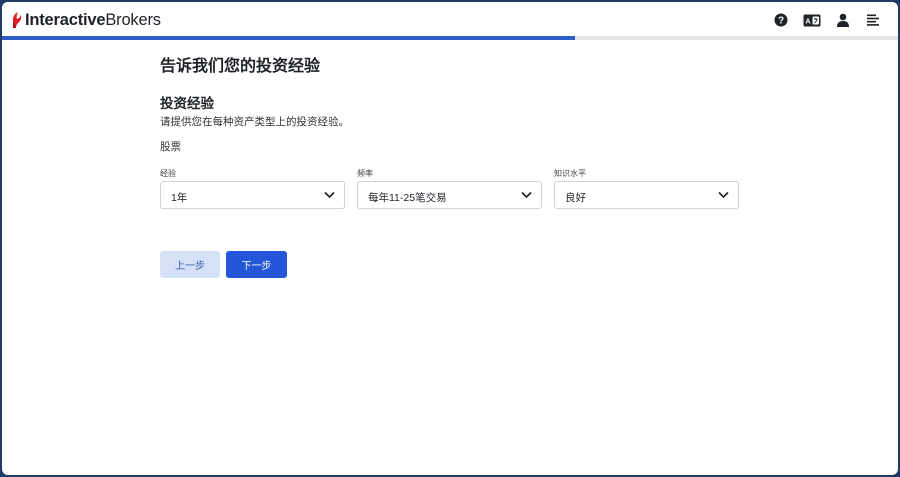 Image resolution: width=900 pixels, height=477 pixels. Describe the element at coordinates (575, 198) in the screenshot. I see `knowledge-level-value: 良好` at that location.